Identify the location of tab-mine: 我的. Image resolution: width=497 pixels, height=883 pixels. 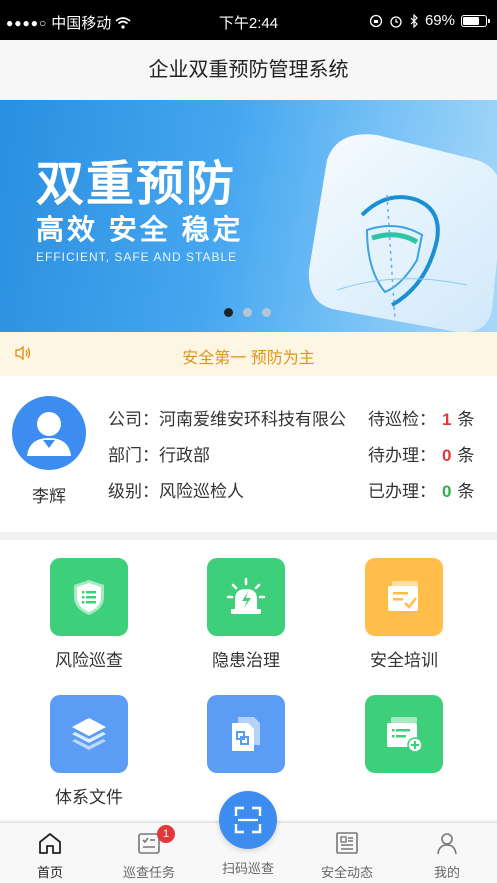
(447, 856).